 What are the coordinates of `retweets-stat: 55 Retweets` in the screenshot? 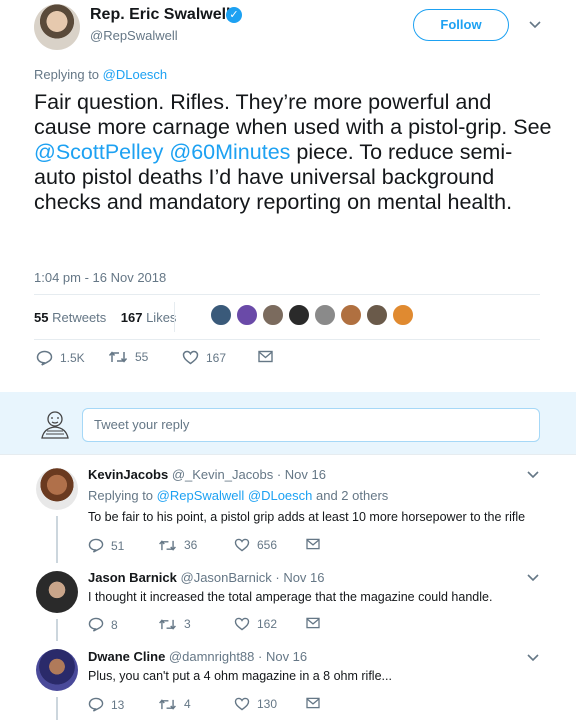 It's located at (70, 317).